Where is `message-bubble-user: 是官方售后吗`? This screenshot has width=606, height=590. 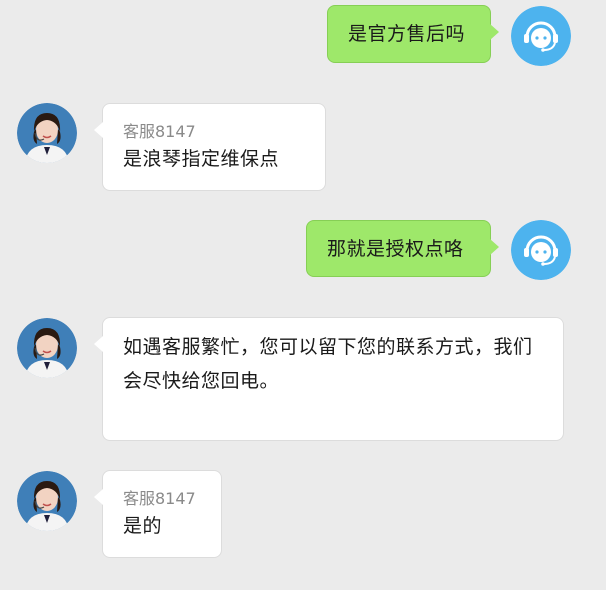 message-bubble-user: 是官方售后吗 is located at coordinates (413, 34).